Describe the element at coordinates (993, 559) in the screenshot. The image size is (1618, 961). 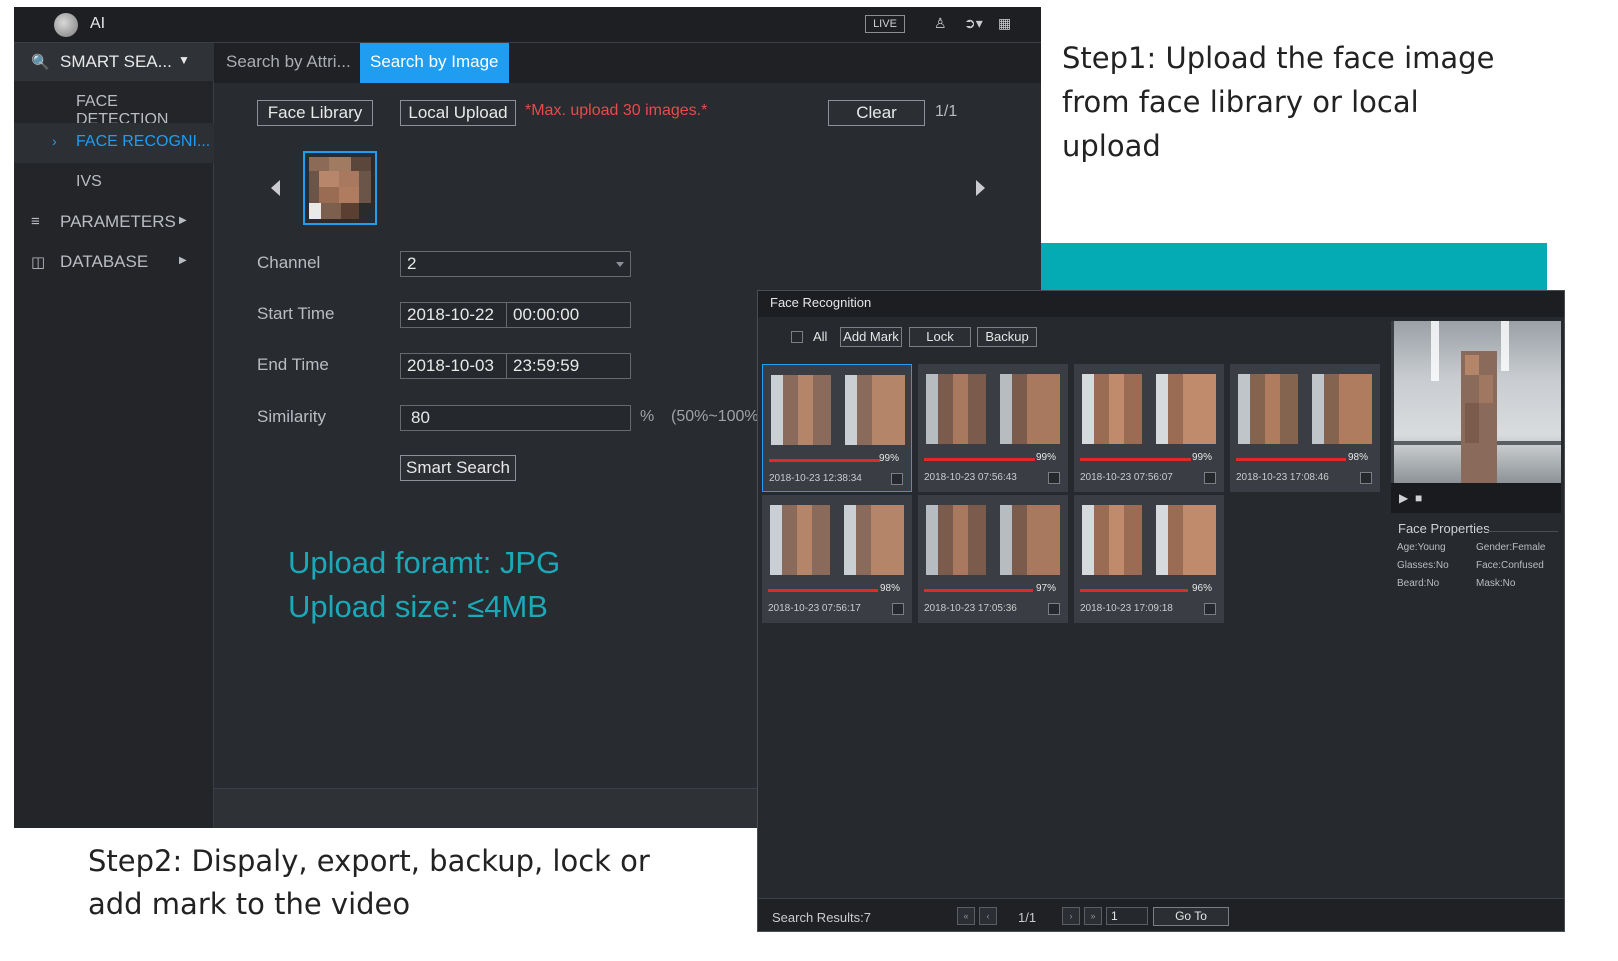
I see `result-card: 97% 2018-10-23 17:05:36` at that location.